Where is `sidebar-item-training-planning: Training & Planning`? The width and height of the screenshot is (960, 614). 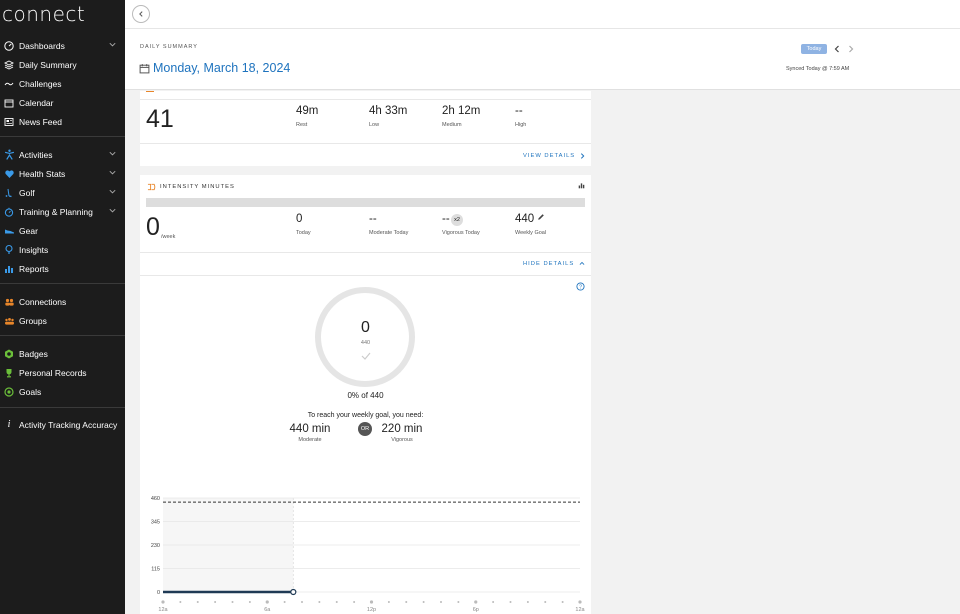 sidebar-item-training-planning: Training & Planning is located at coordinates (62, 211).